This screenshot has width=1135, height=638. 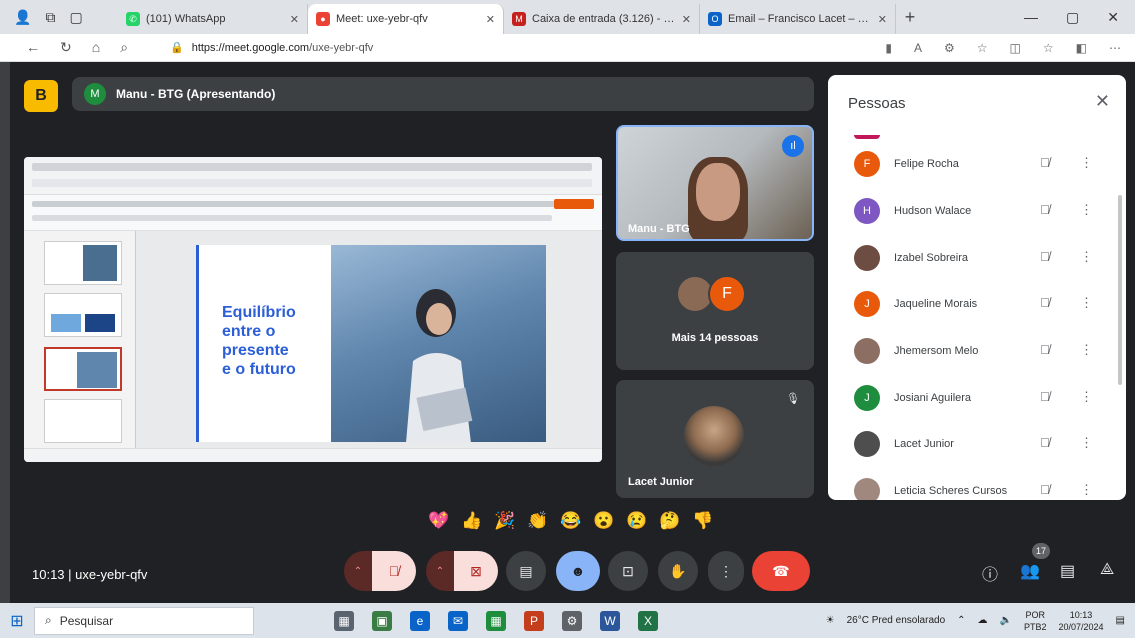 I want to click on profile-icon: 👤, so click(x=22, y=17).